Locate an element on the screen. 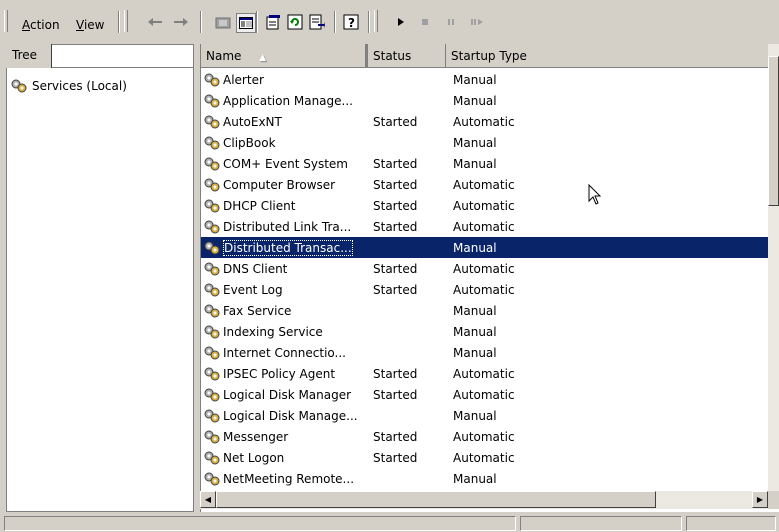 The image size is (779, 532). stop-icon is located at coordinates (425, 22).